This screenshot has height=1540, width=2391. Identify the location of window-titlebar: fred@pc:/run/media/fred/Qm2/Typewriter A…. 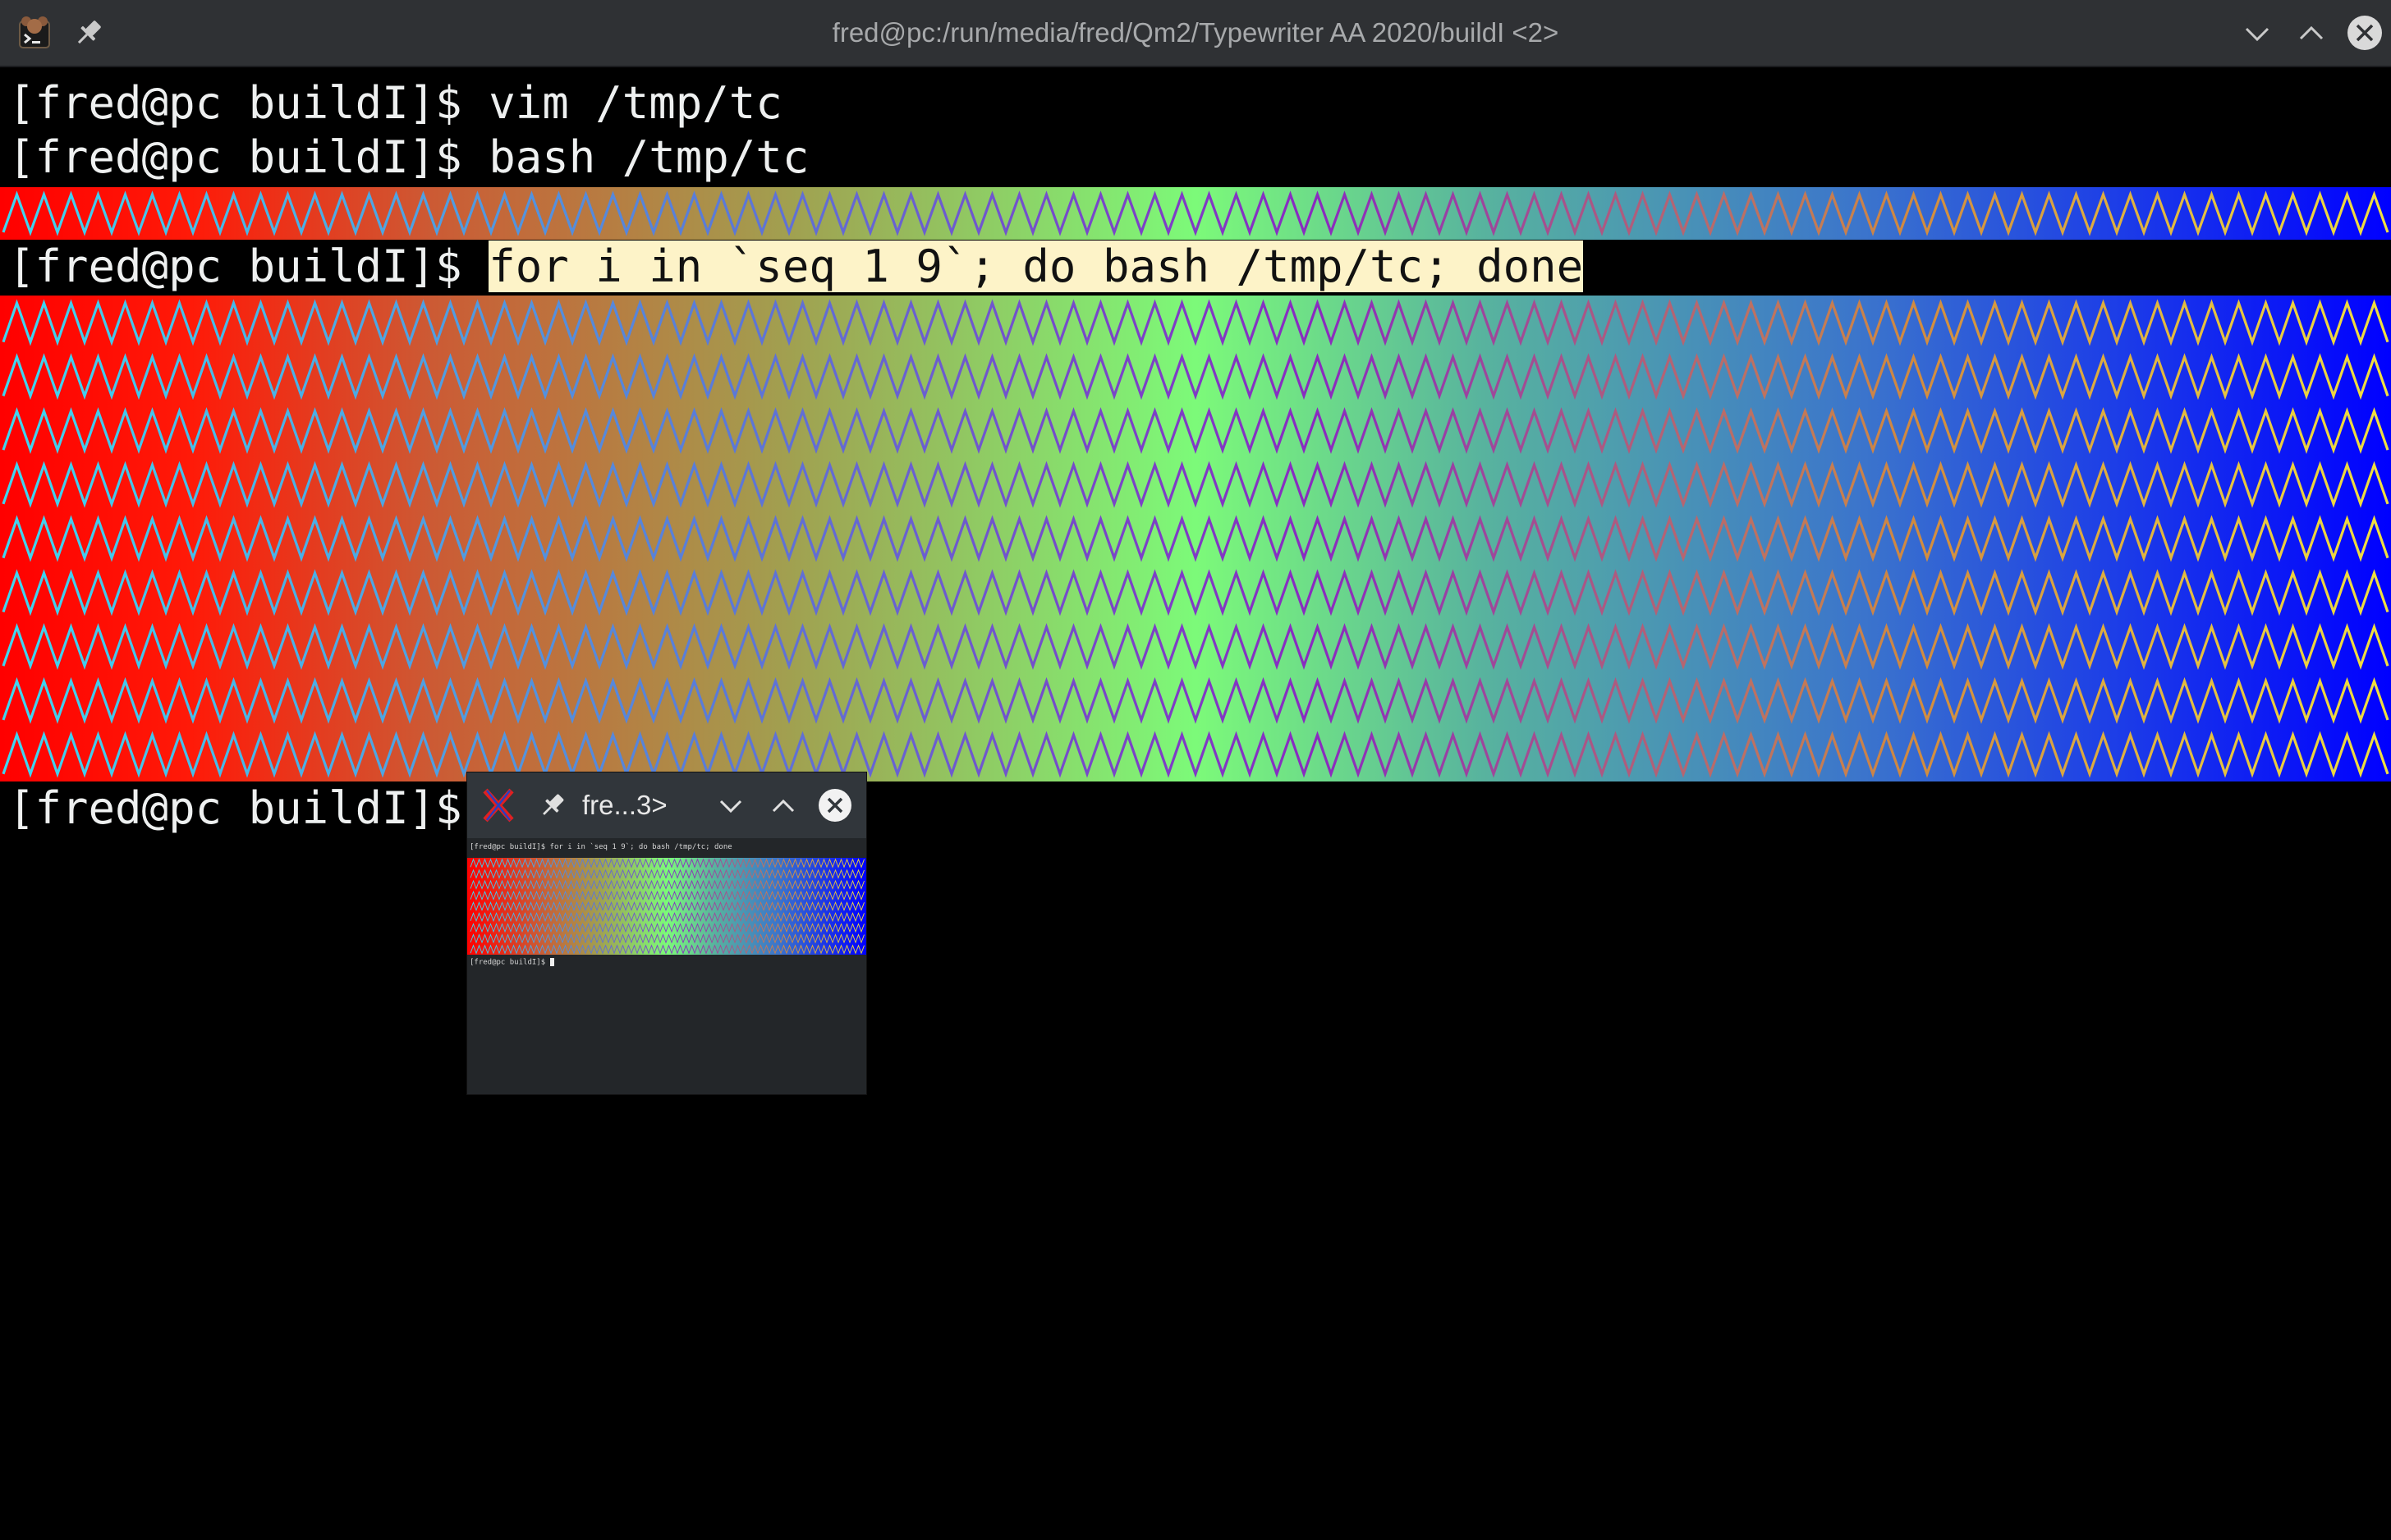
(1196, 34).